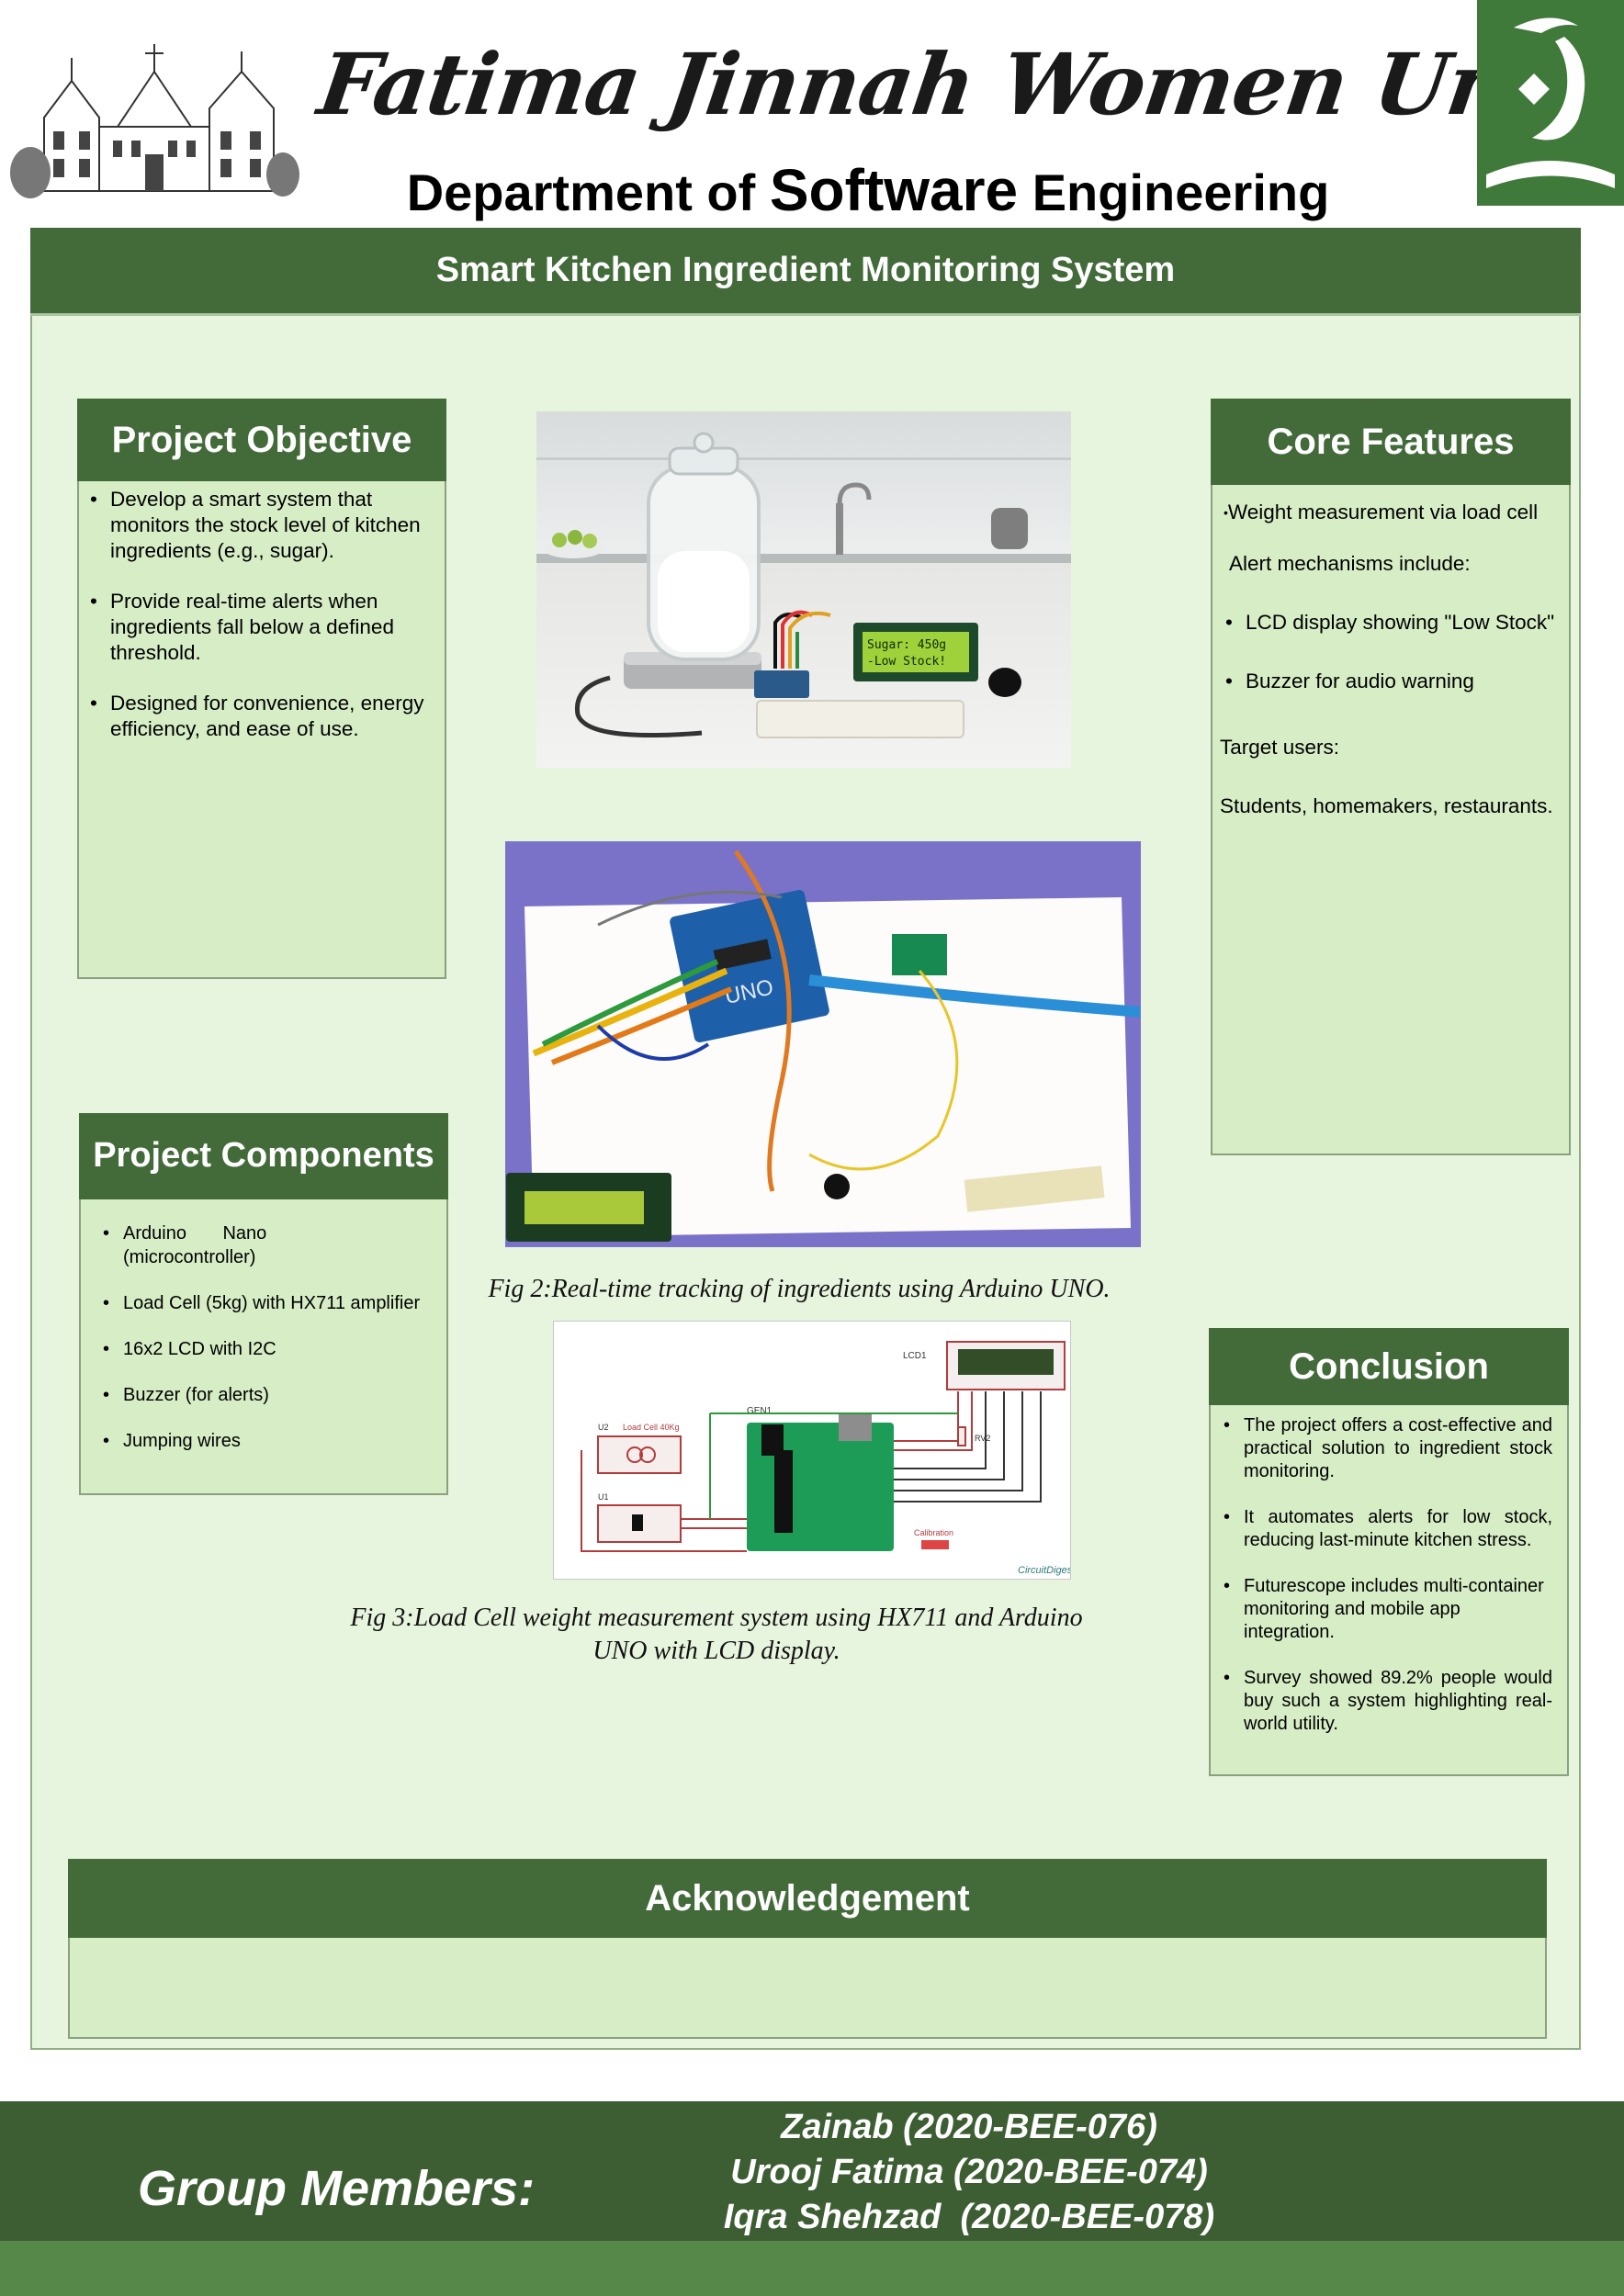 This screenshot has width=1624, height=2296. I want to click on list-item: Buzzer for audio warning, so click(1391, 681).